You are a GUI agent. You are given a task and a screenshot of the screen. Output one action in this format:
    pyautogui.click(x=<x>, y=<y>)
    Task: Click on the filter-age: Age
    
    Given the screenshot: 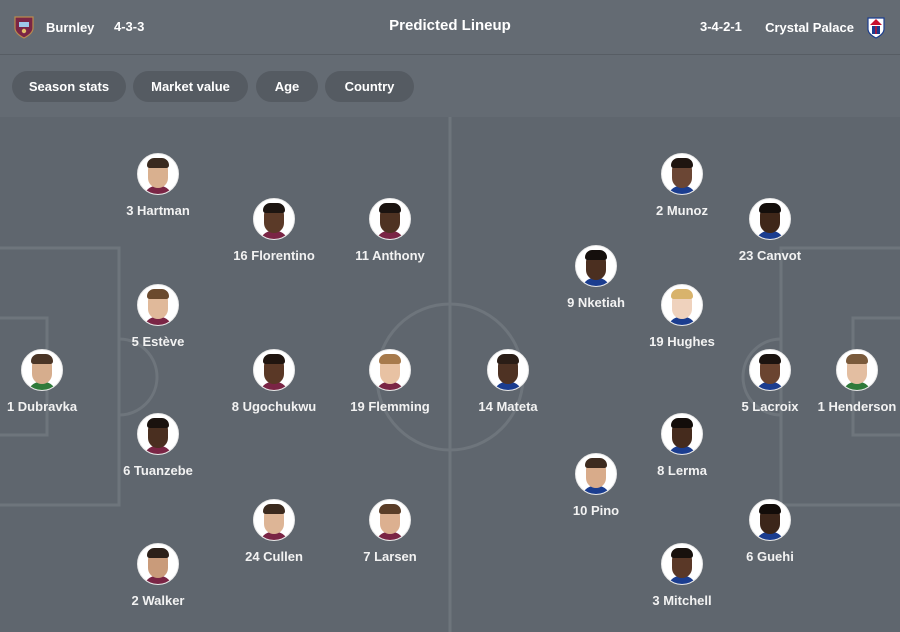 What is the action you would take?
    pyautogui.click(x=287, y=86)
    